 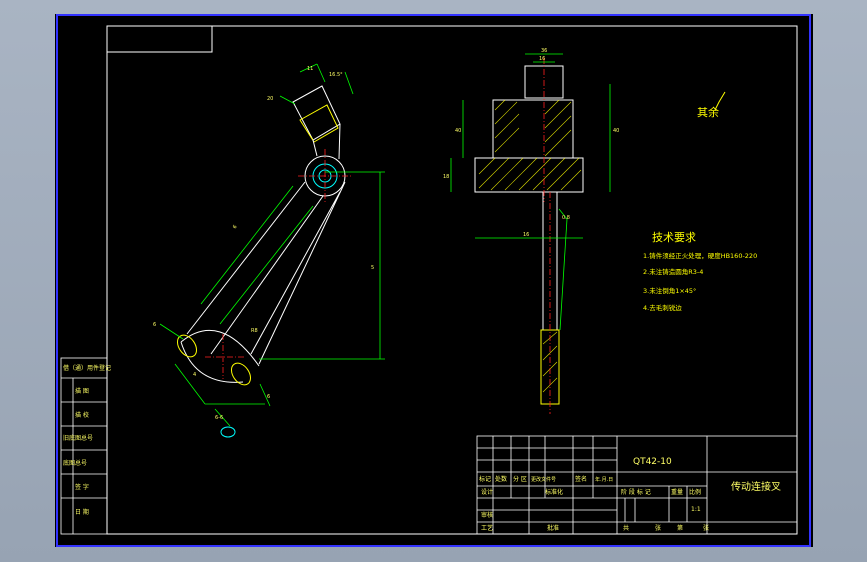 I want to click on middle-block, so click(x=533, y=129).